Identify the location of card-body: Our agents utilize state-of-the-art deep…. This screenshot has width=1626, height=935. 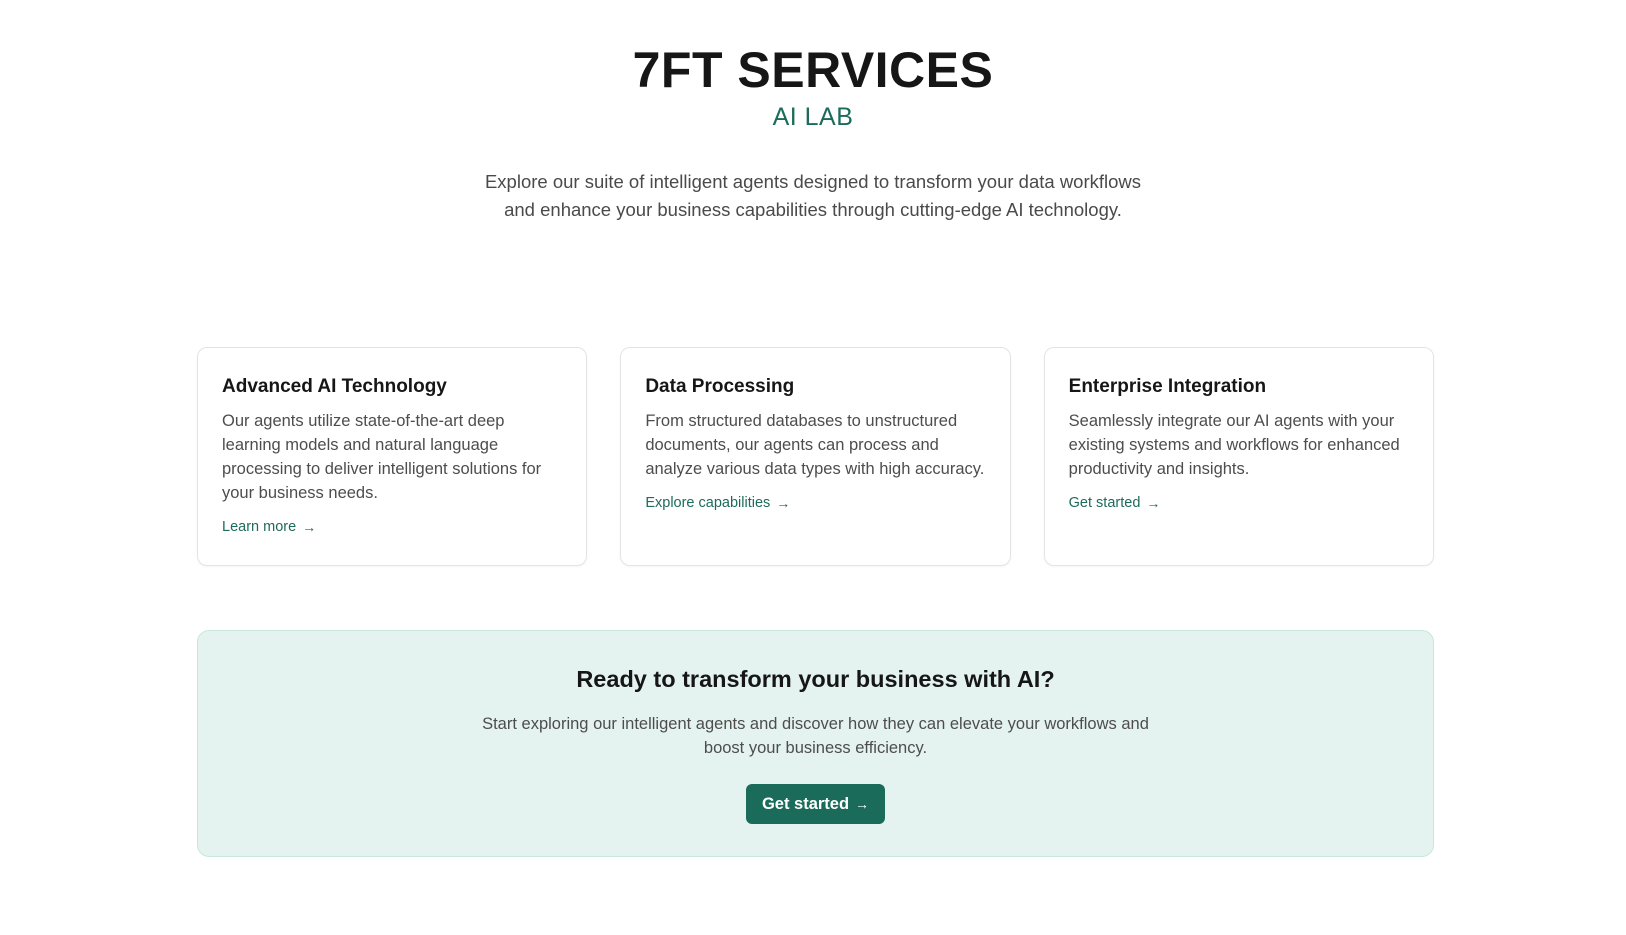
(382, 457).